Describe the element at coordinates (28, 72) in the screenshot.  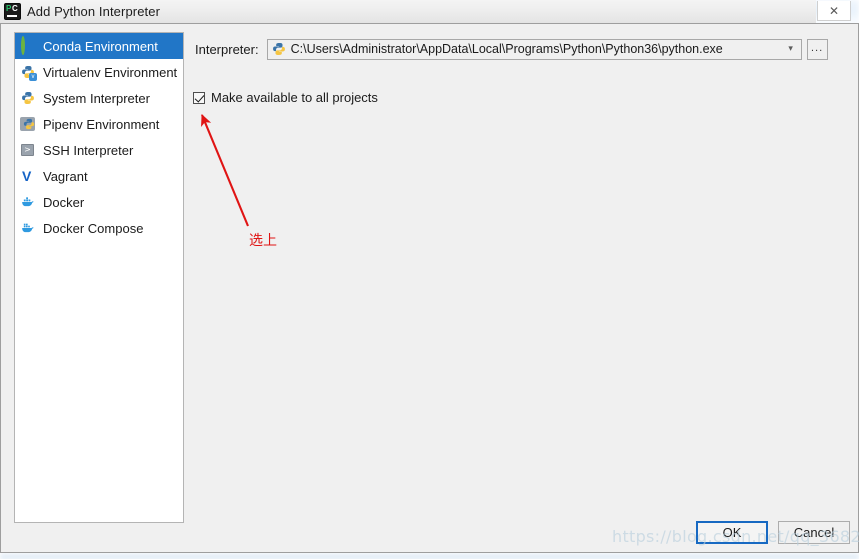
I see `virtualenv-icon: v` at that location.